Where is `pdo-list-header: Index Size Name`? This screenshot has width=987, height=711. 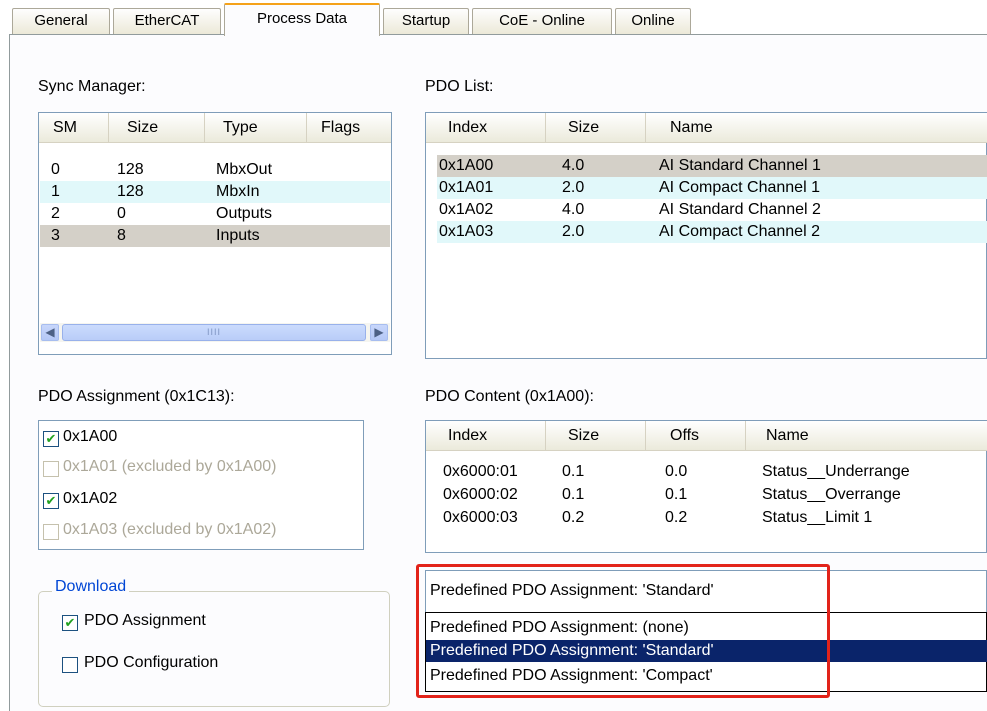
pdo-list-header: Index Size Name is located at coordinates (706, 128).